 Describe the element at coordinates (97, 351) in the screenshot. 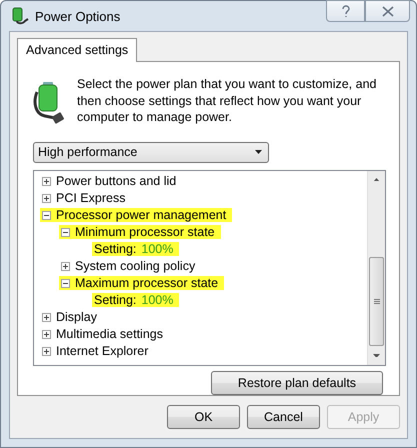

I see `tree-item: Internet Explorer` at that location.